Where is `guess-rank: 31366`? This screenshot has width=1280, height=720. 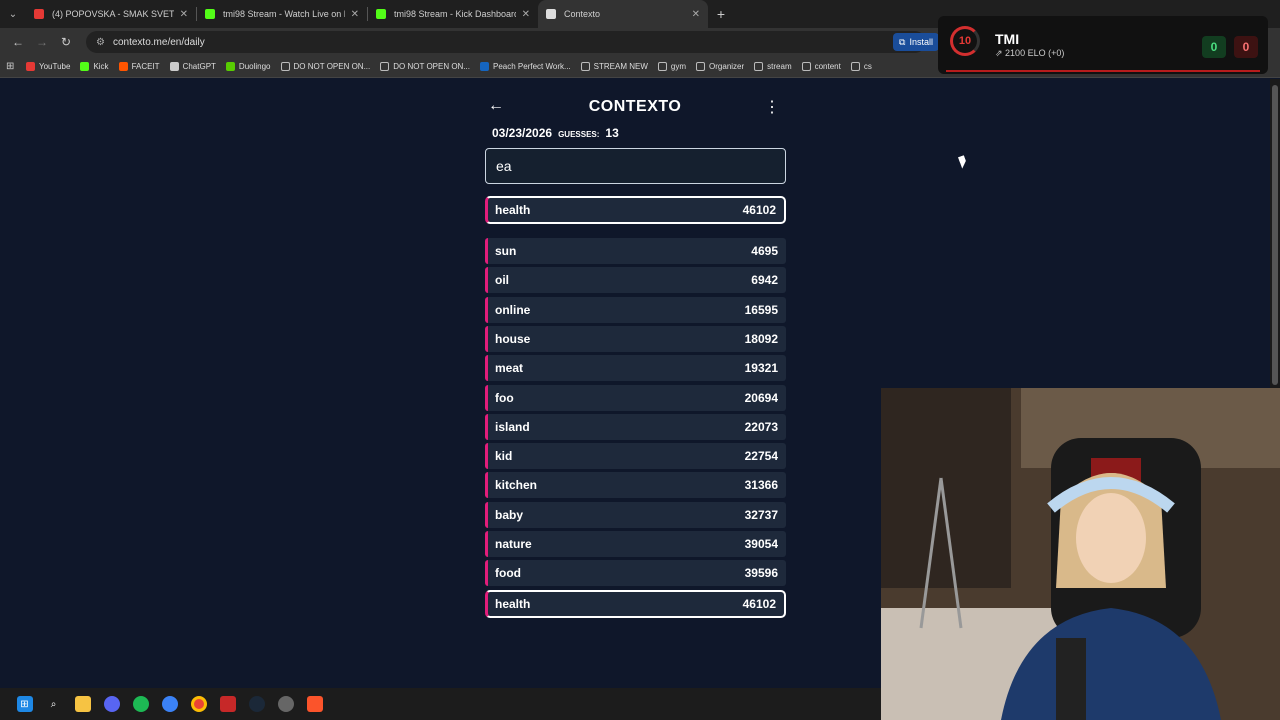 guess-rank: 31366 is located at coordinates (761, 485).